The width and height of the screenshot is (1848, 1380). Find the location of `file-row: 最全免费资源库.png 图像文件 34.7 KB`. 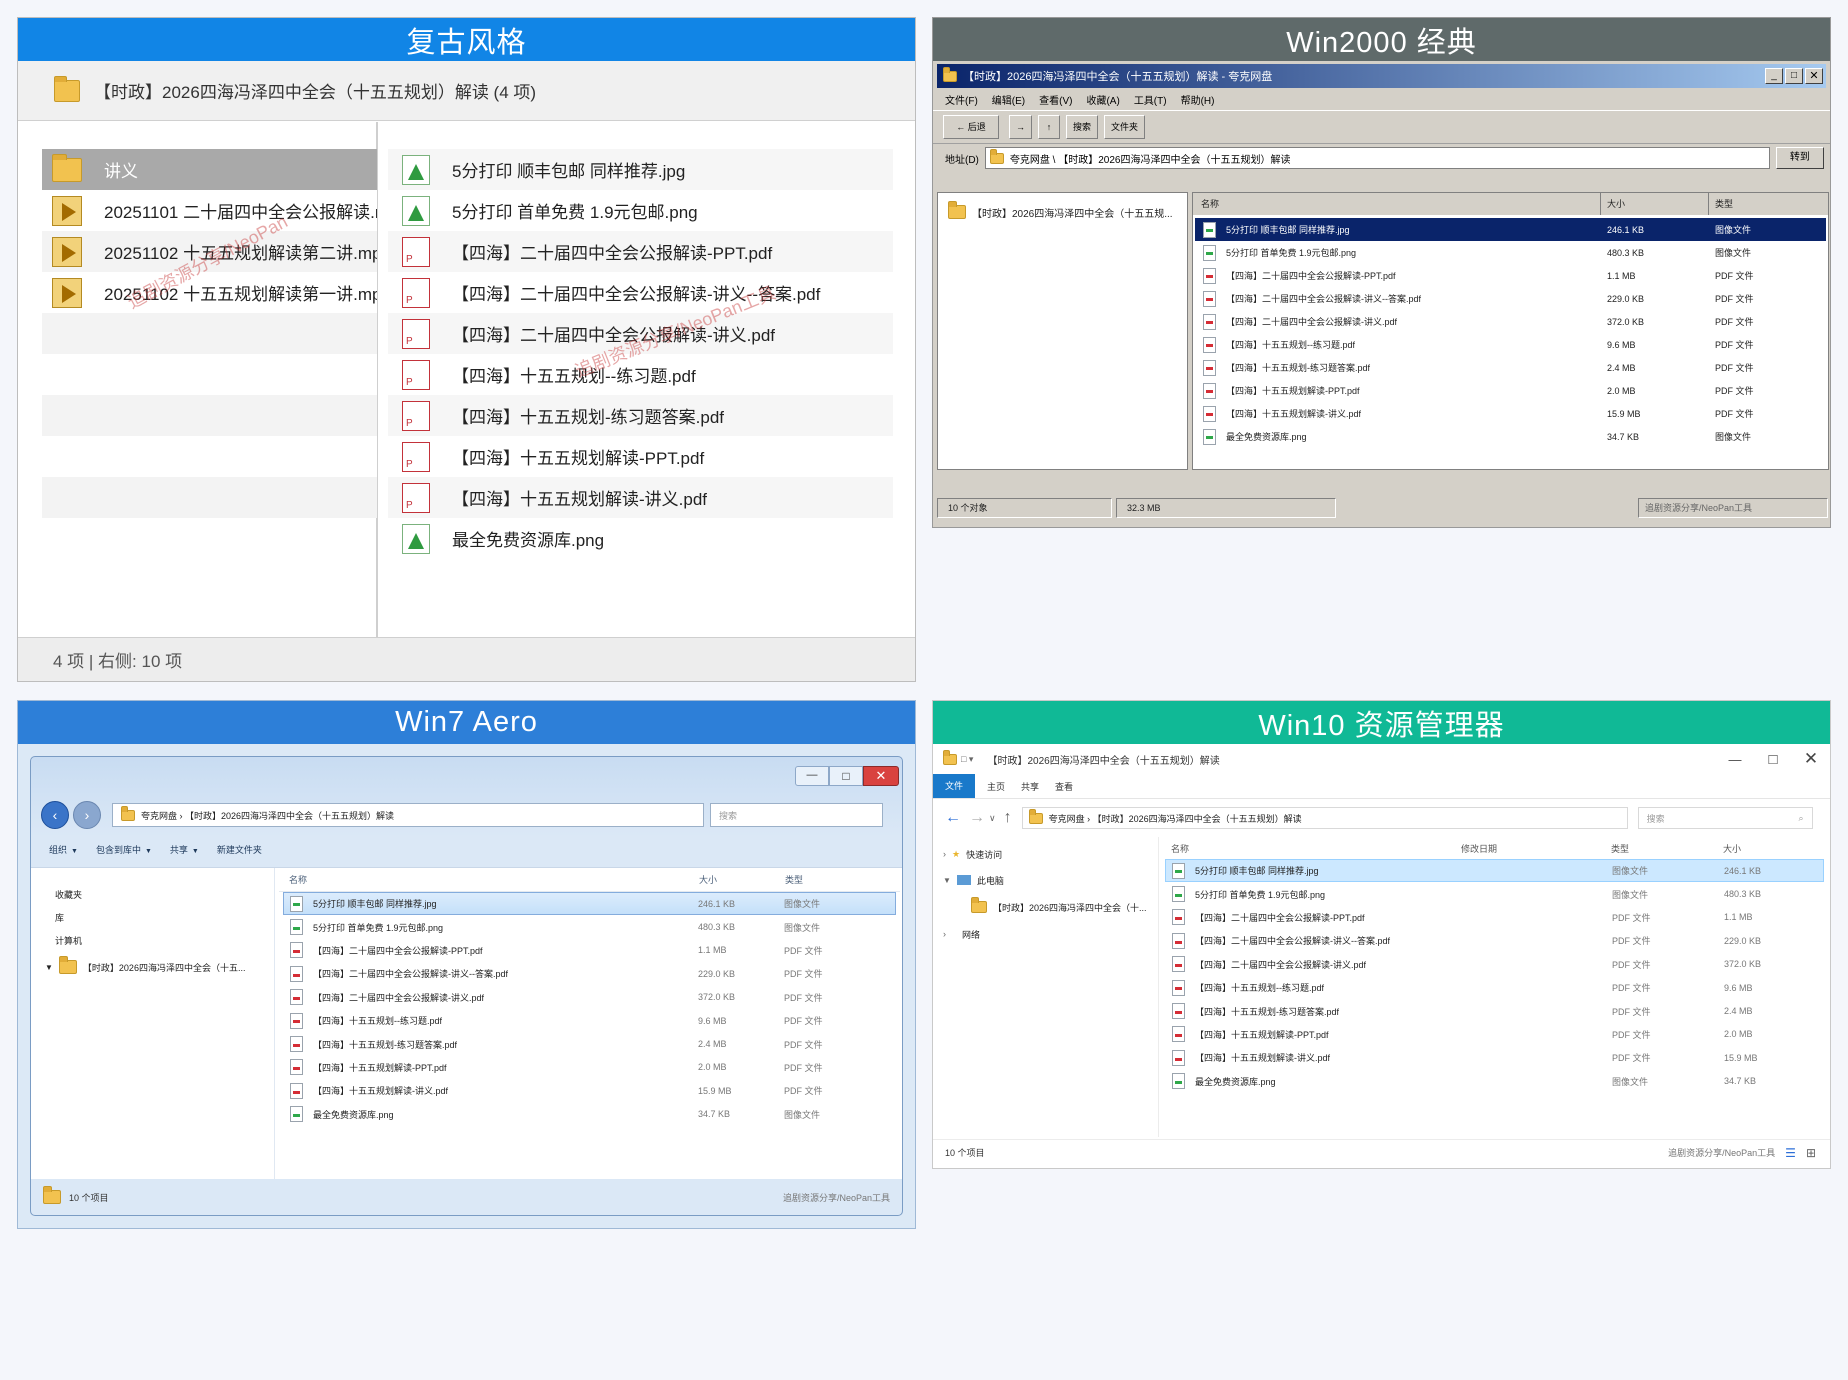

file-row: 最全免费资源库.png 图像文件 34.7 KB is located at coordinates (1494, 1081).